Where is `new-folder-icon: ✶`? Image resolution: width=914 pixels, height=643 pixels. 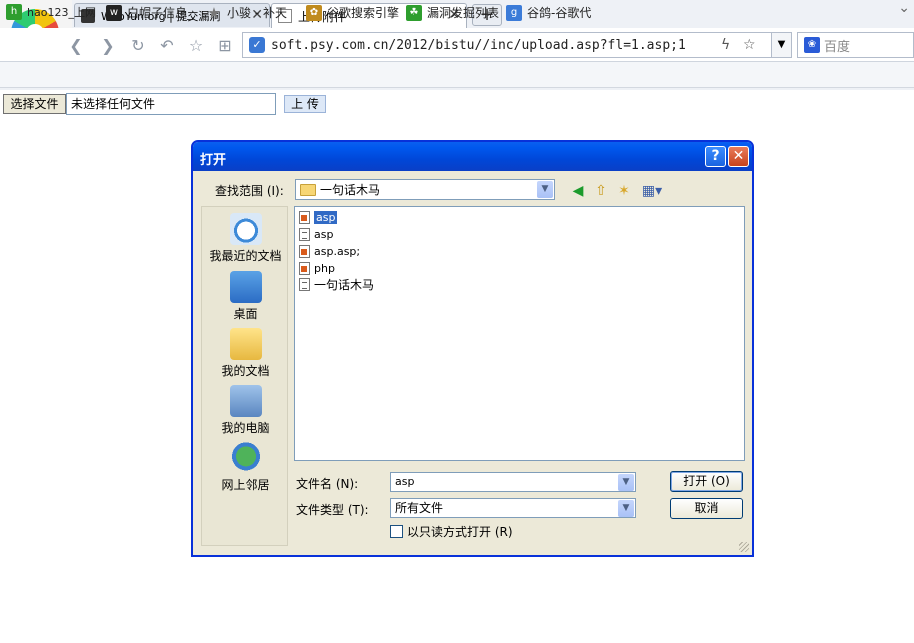
new-folder-icon: ✶ is located at coordinates (624, 191).